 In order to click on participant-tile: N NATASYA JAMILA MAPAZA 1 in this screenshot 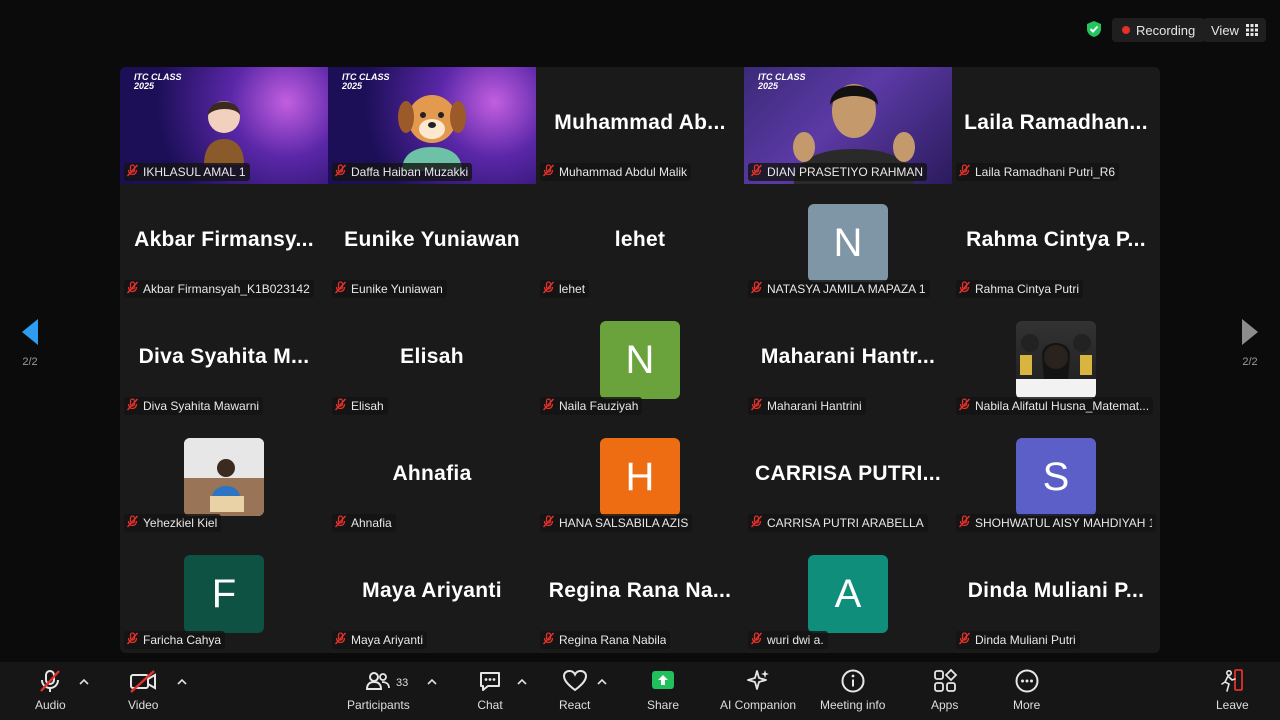, I will do `click(848, 242)`.